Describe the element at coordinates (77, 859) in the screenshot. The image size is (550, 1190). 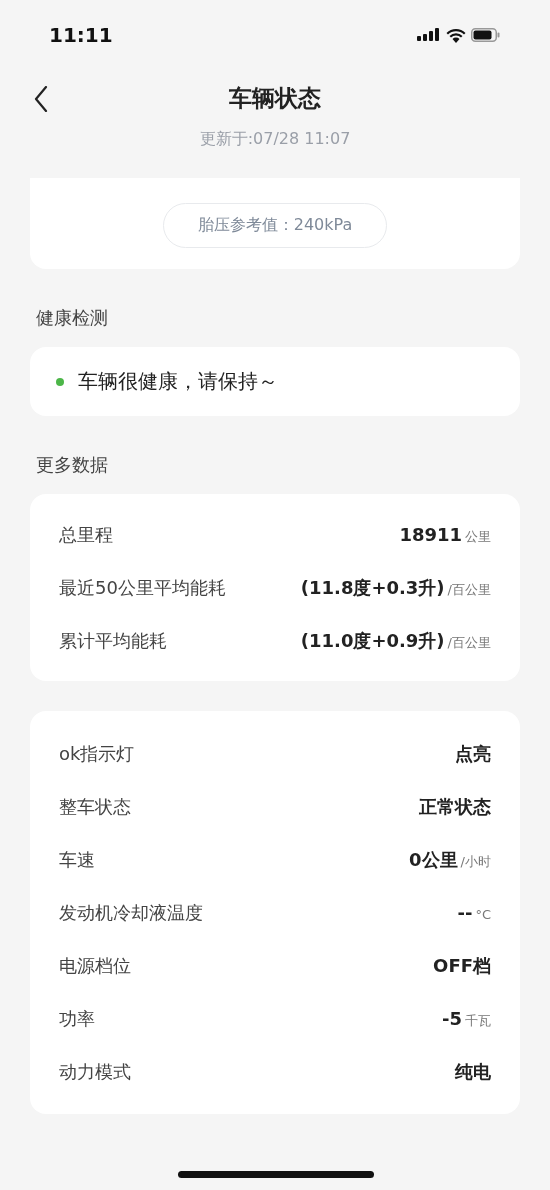
I see `row-label: 车速` at that location.